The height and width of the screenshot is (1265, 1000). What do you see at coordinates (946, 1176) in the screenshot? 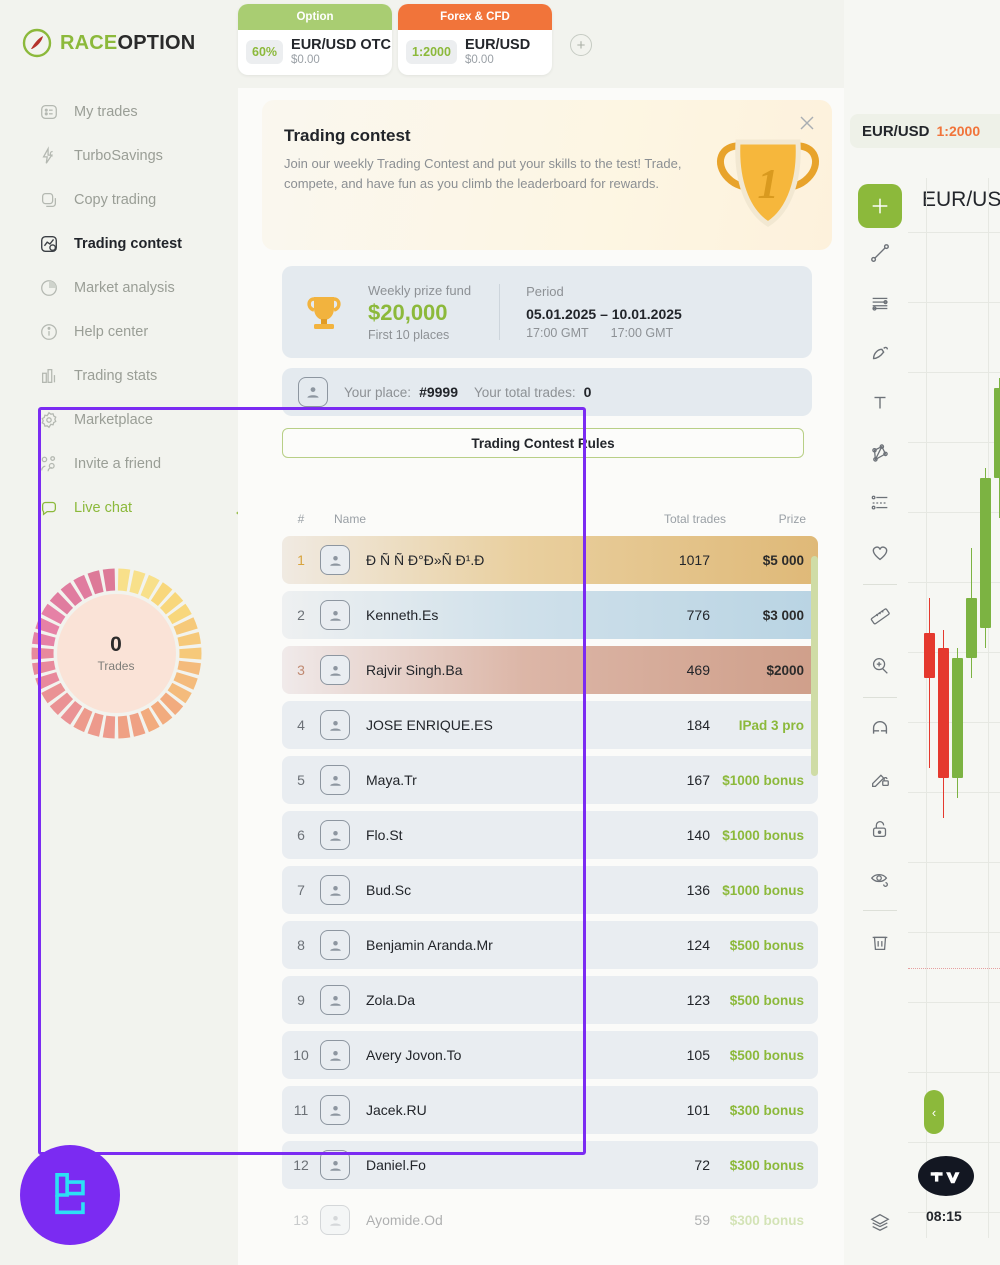
I see `tradingview-icon` at bounding box center [946, 1176].